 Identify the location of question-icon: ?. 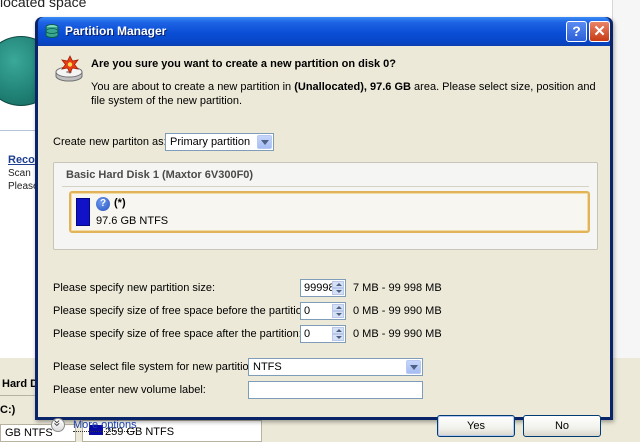
(103, 204).